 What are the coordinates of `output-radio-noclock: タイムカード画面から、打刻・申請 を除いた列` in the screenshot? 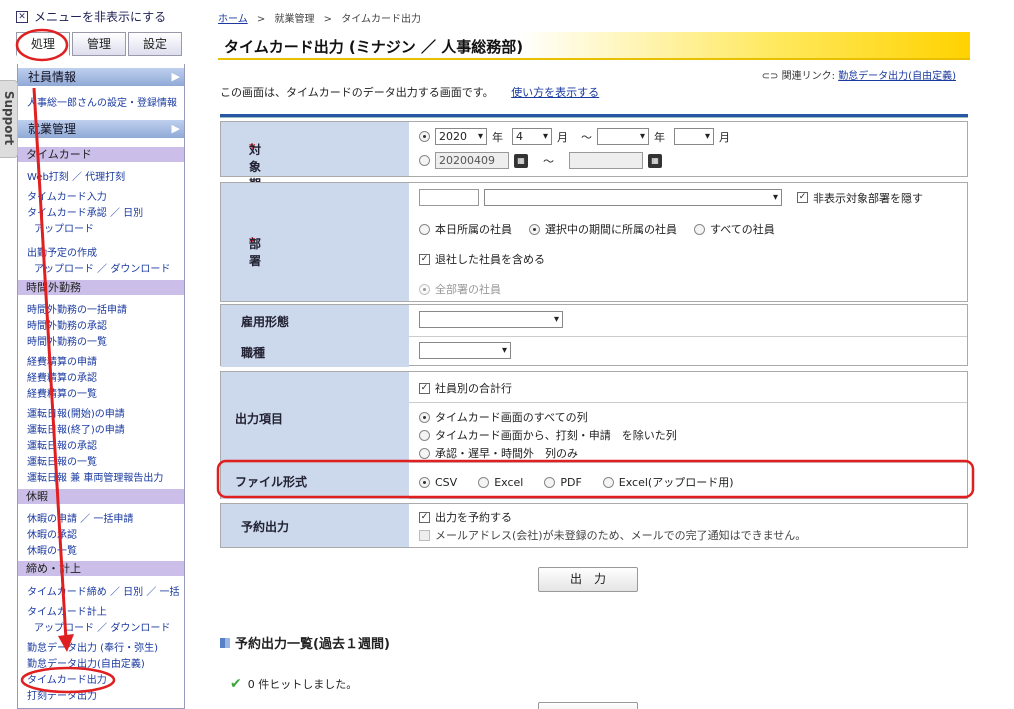 It's located at (548, 435).